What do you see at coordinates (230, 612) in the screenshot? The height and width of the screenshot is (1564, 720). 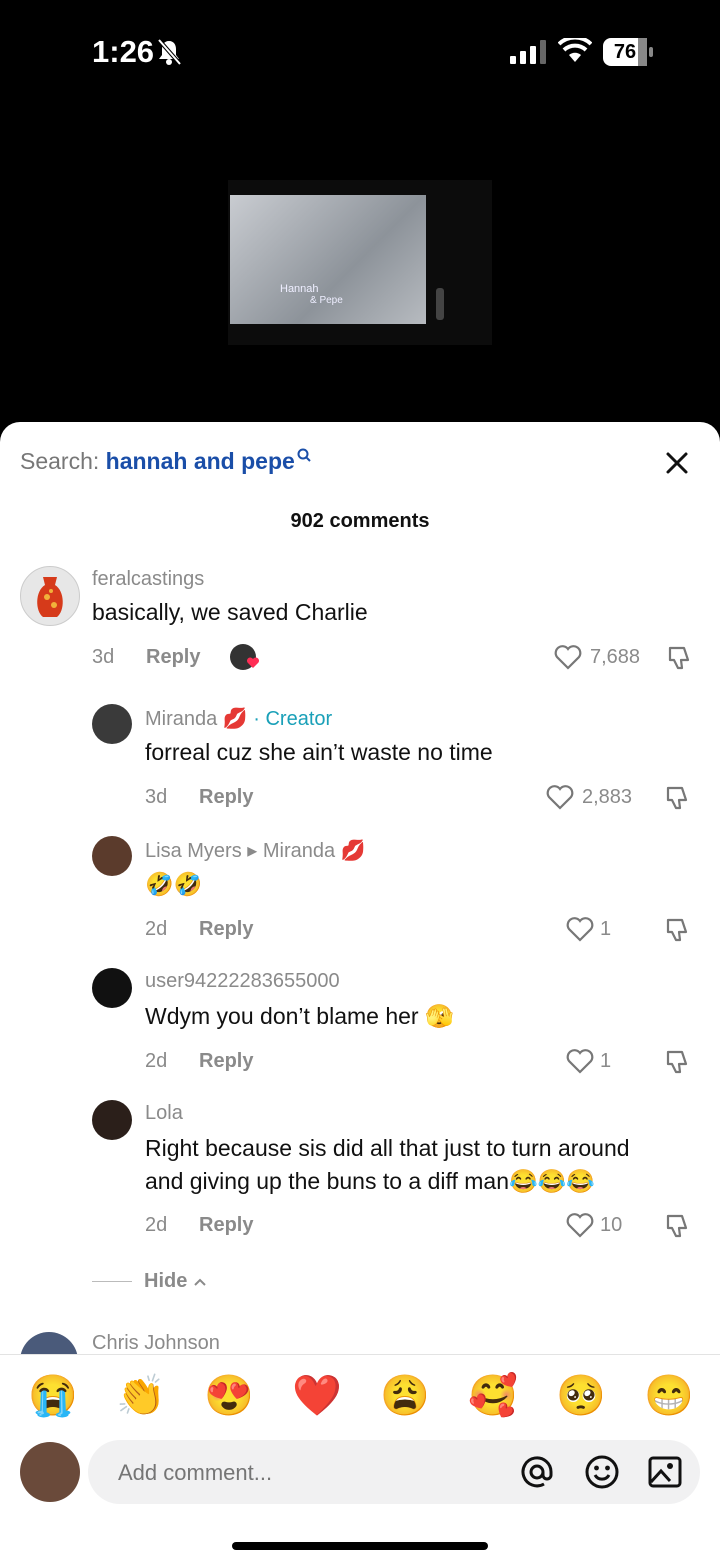 I see `comment-text: basically, we saved Charlie` at bounding box center [230, 612].